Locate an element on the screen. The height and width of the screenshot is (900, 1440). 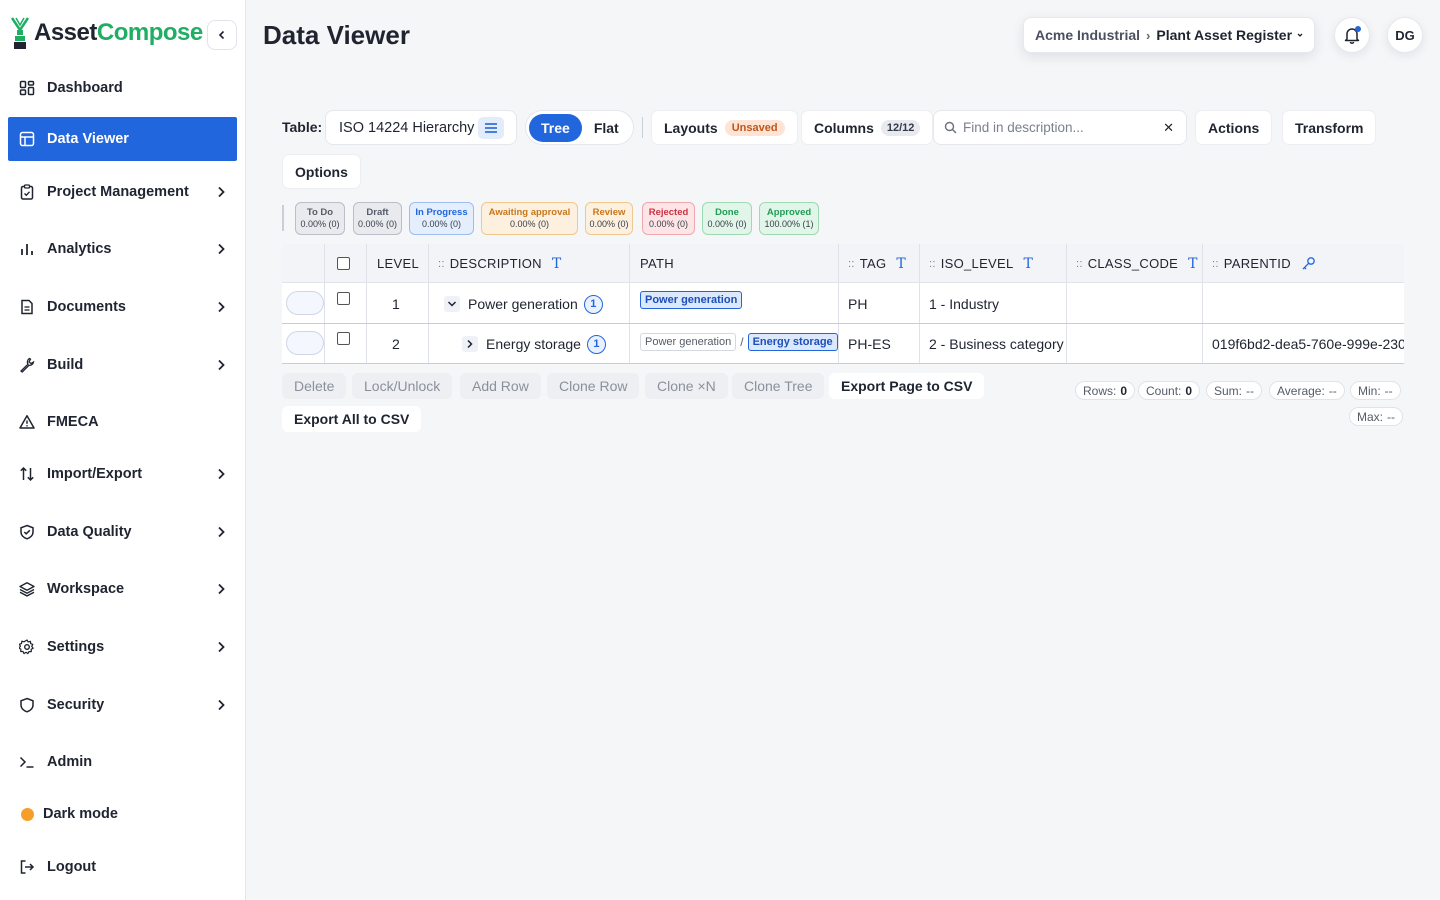
clone-n-button: Clone ×N is located at coordinates (686, 386).